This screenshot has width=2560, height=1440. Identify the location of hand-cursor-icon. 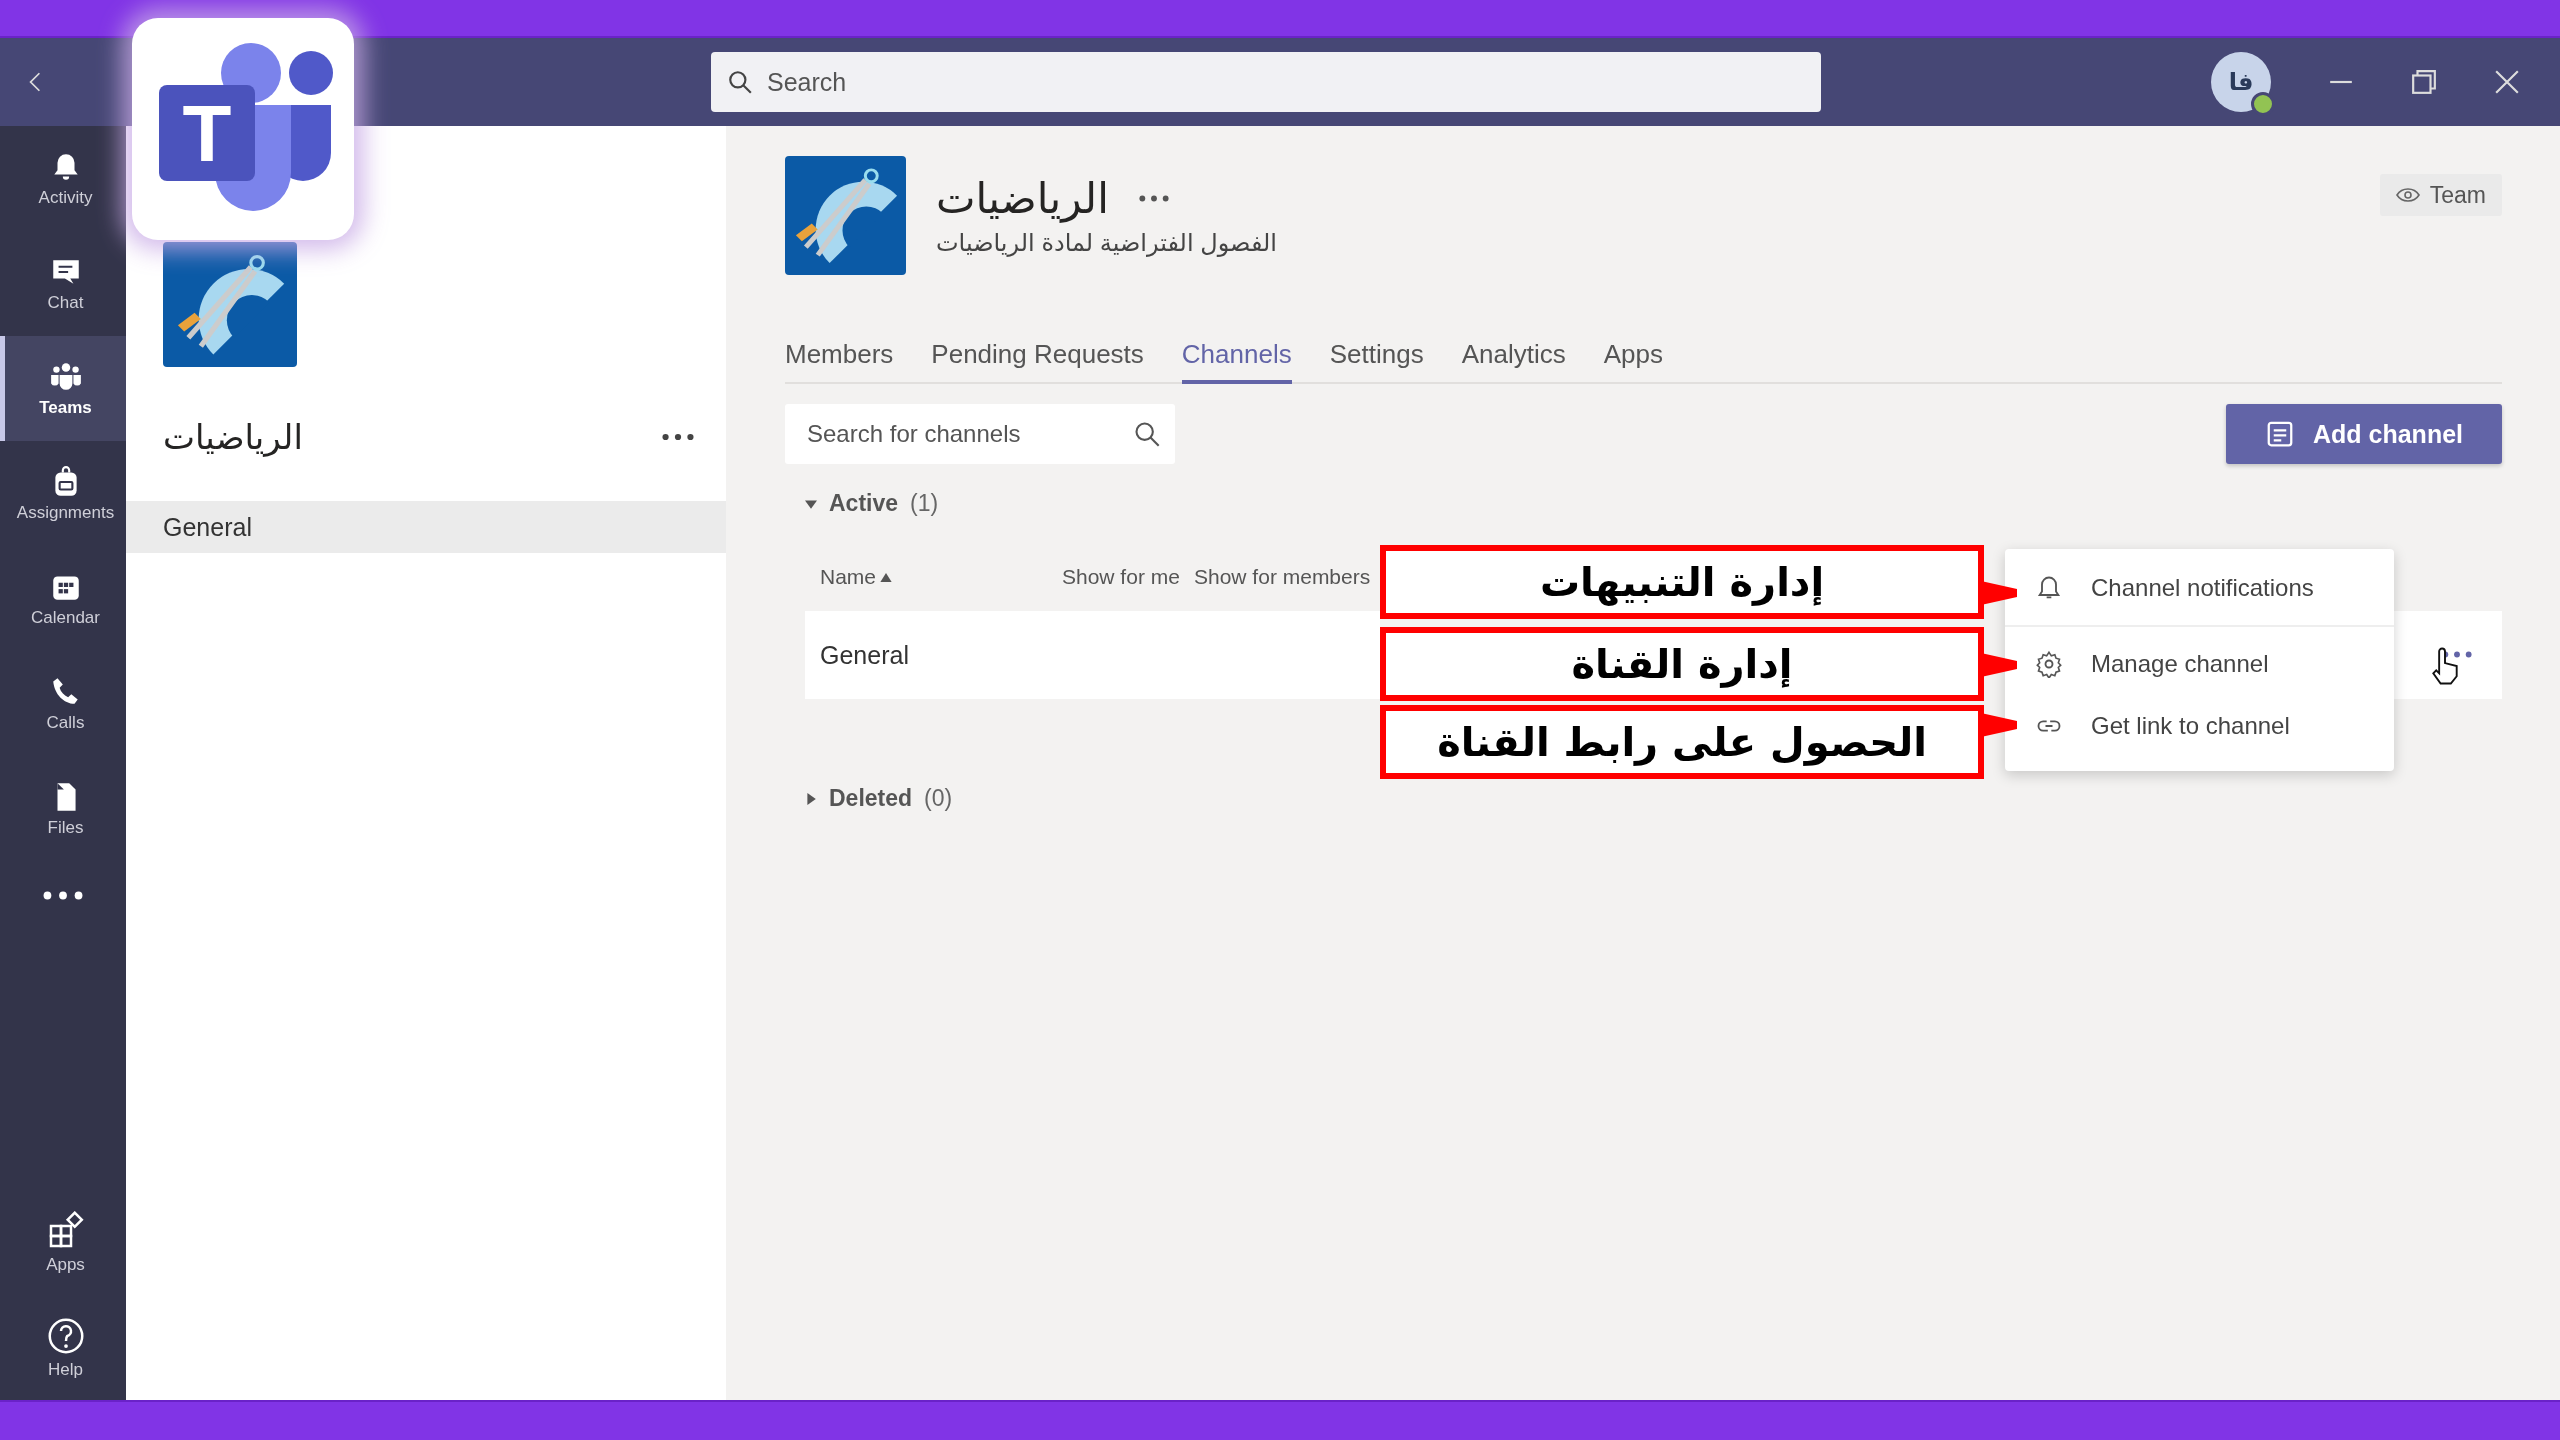
(2445, 666).